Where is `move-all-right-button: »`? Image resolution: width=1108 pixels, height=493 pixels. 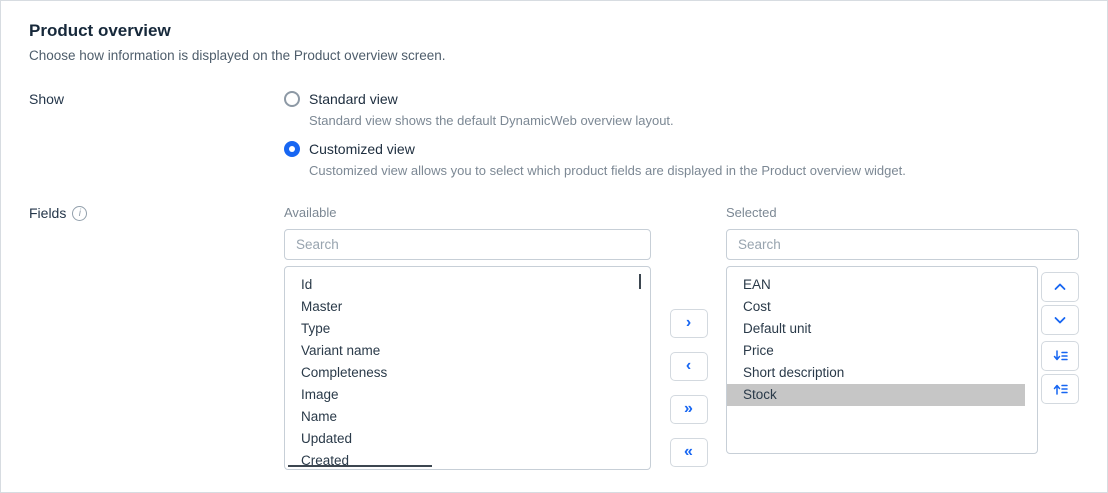
move-all-right-button: » is located at coordinates (688, 409).